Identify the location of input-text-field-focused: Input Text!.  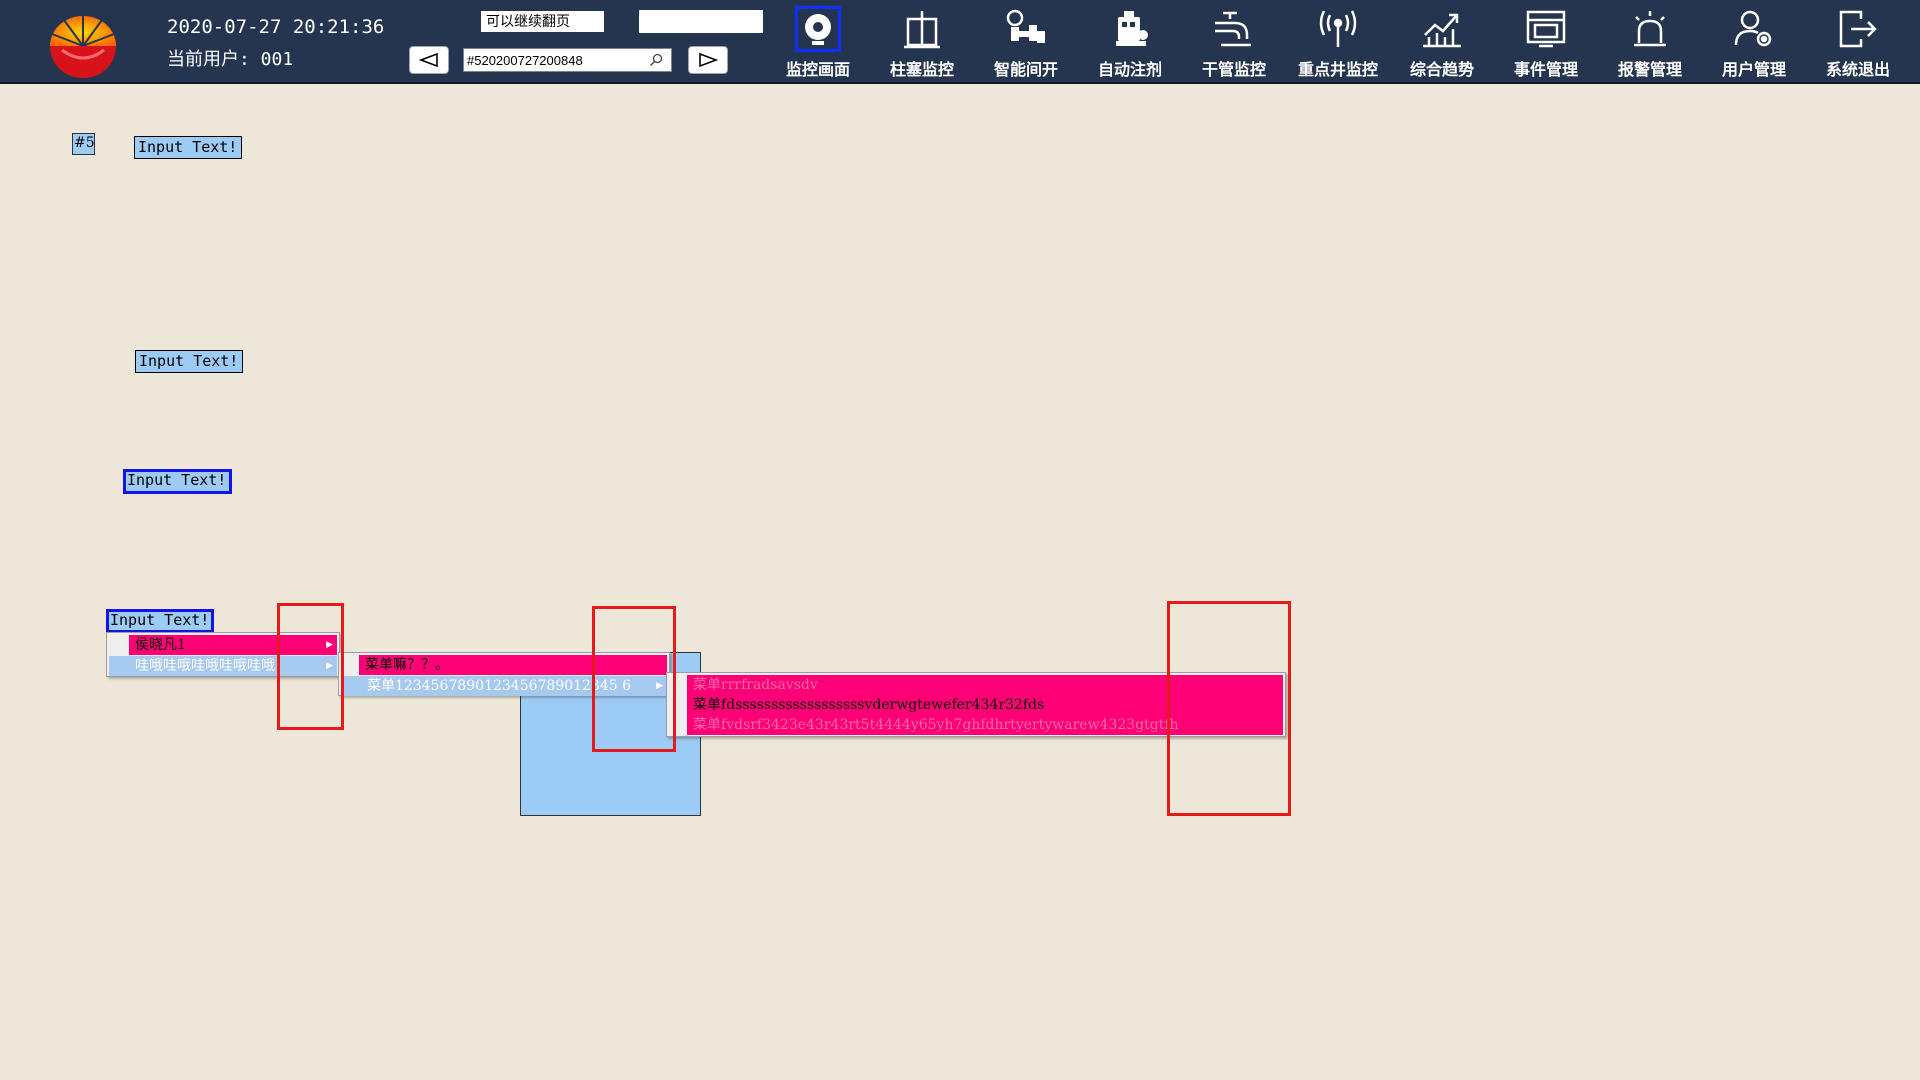
(177, 481).